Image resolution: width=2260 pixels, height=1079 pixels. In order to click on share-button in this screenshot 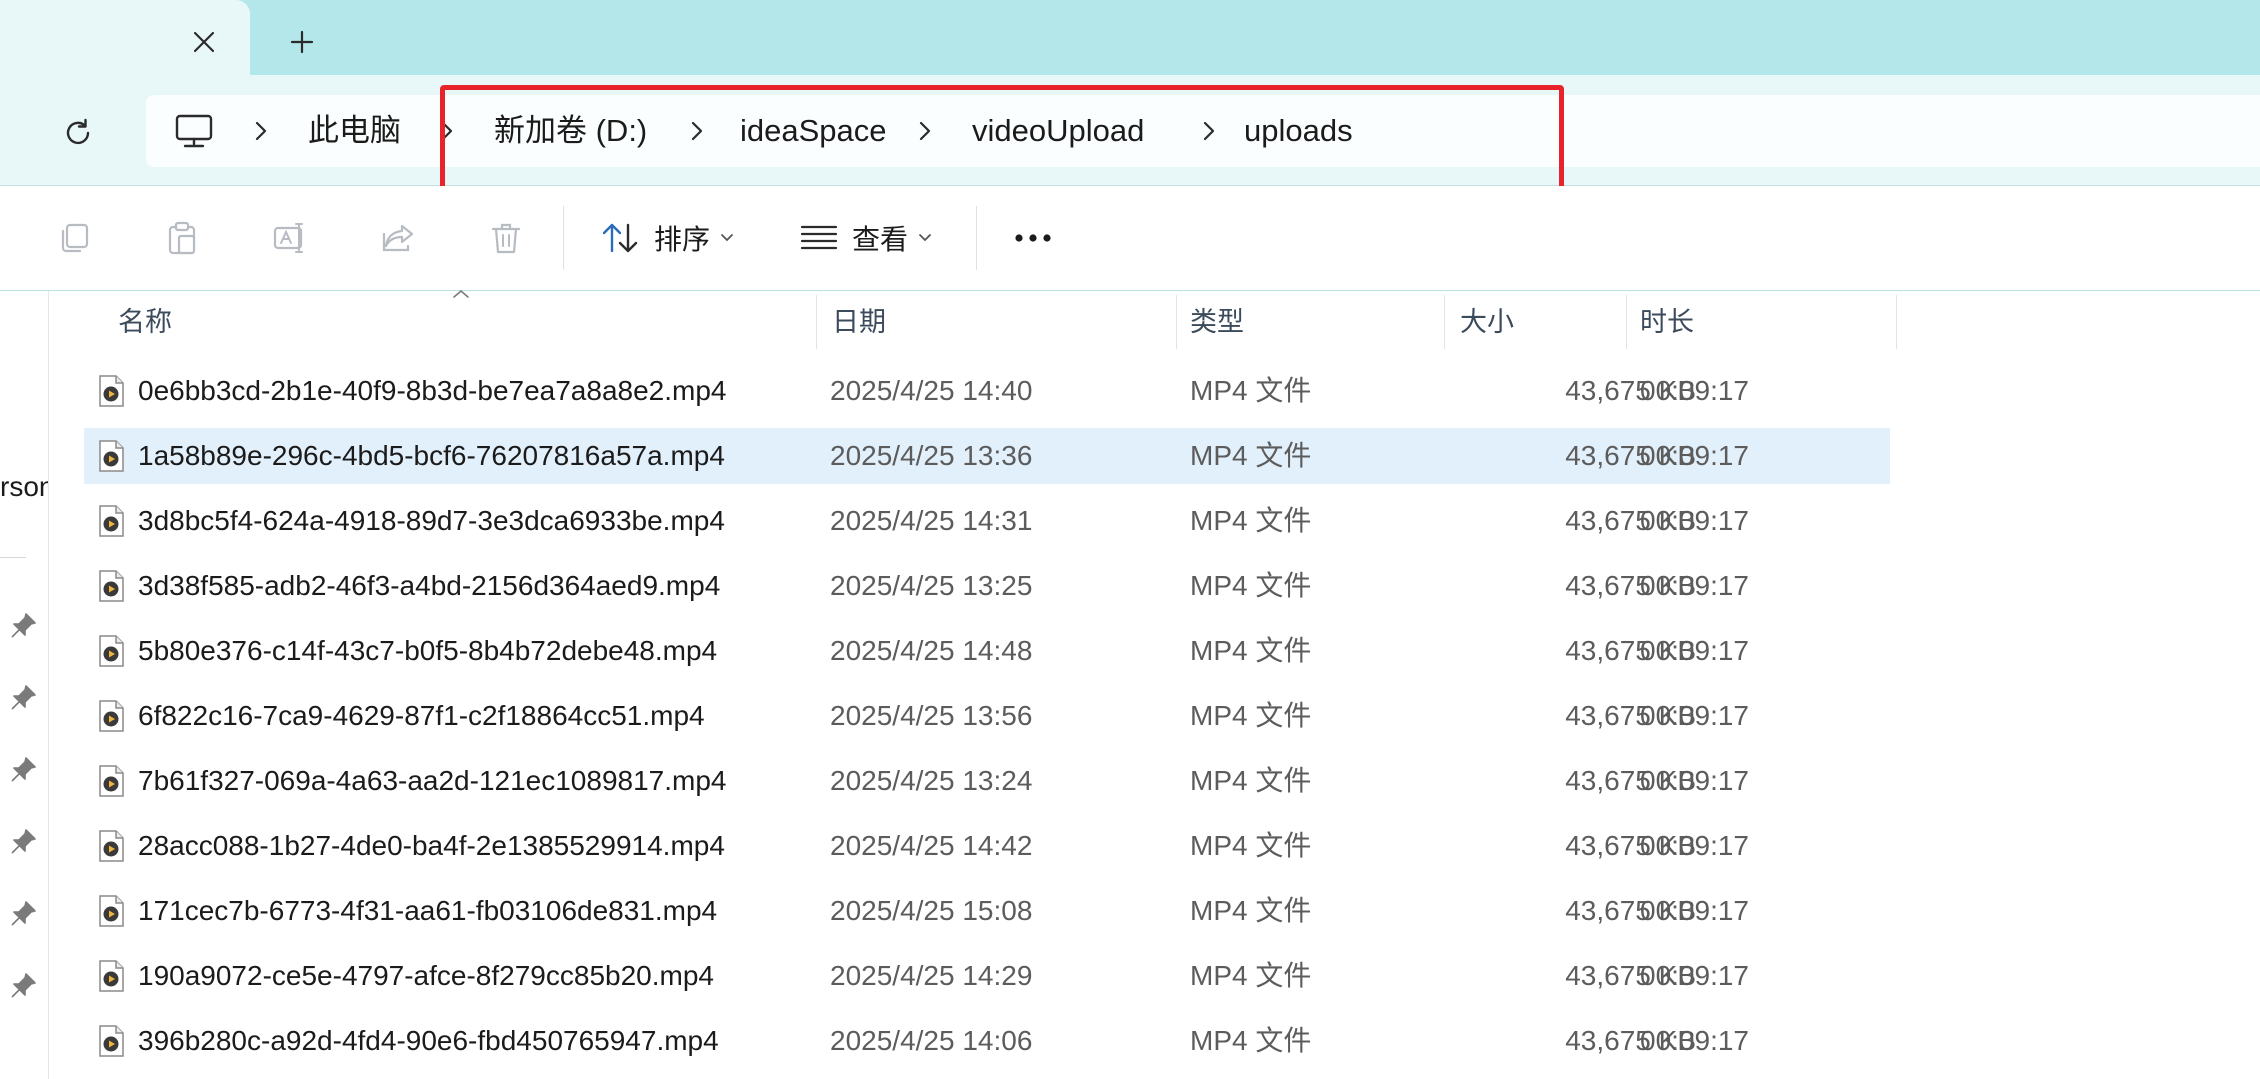, I will do `click(398, 238)`.